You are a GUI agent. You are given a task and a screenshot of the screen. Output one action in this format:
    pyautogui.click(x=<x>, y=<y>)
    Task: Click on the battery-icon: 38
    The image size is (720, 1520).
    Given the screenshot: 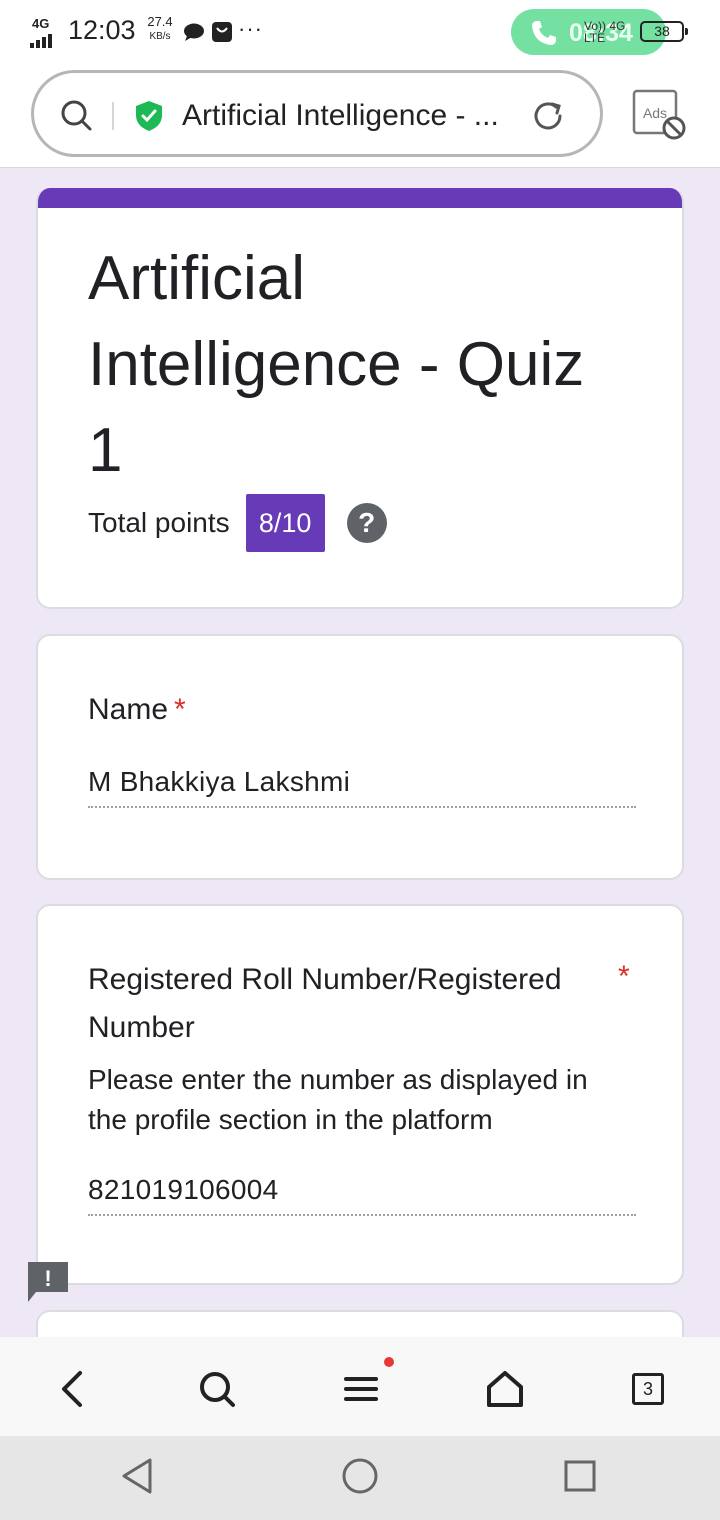 What is the action you would take?
    pyautogui.click(x=664, y=31)
    